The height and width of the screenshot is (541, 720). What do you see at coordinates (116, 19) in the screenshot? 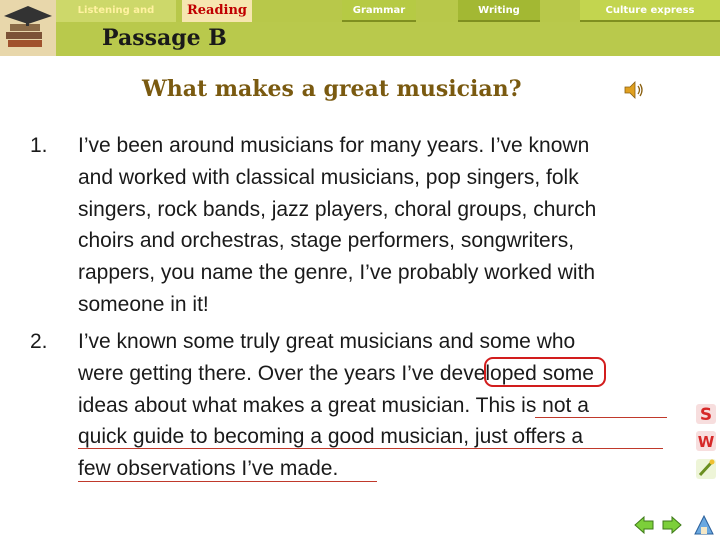
I see `tab-listening-speaking: Listening and speaking` at bounding box center [116, 19].